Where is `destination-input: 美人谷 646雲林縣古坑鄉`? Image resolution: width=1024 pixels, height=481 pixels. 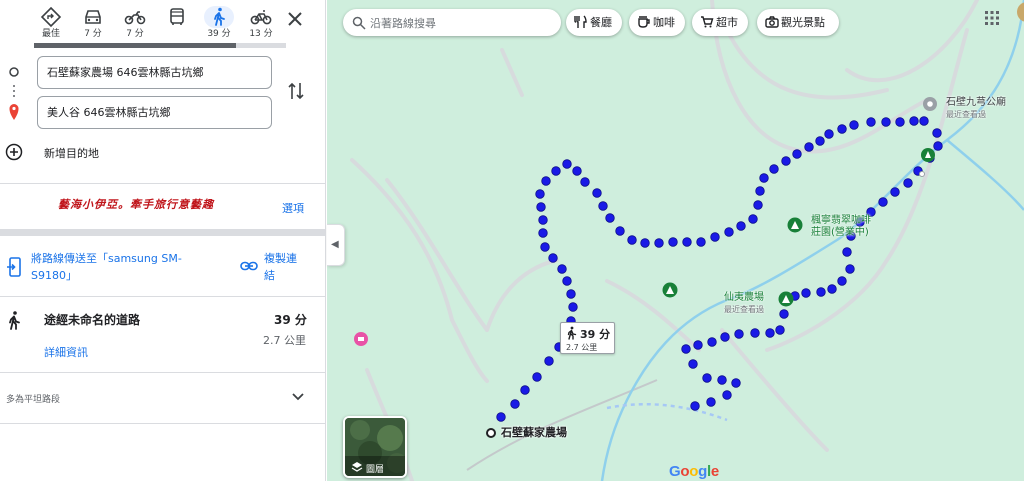
destination-input: 美人谷 646雲林縣古坑鄉 is located at coordinates (154, 112).